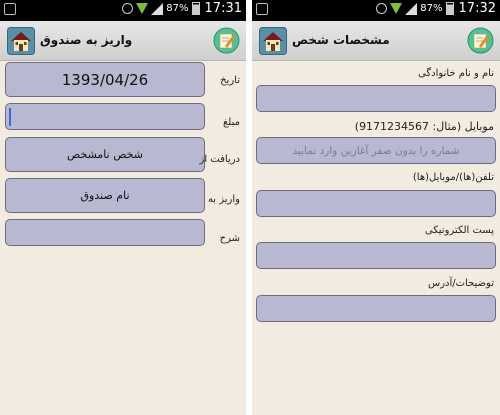  Describe the element at coordinates (453, 177) in the screenshot. I see `phones-label: تلفن(ها)/موبایل(ها)` at that location.